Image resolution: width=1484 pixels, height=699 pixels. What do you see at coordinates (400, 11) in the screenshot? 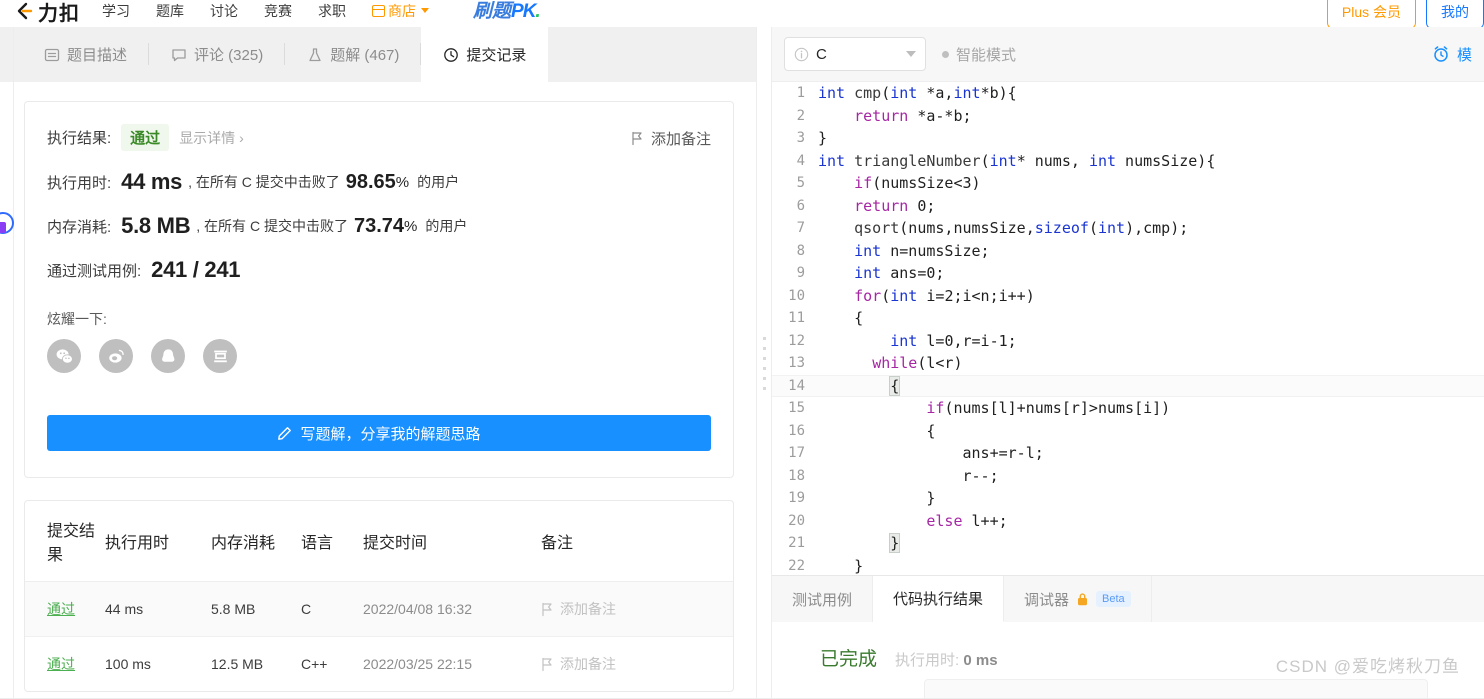
I see `nav-item-shop: 商店` at bounding box center [400, 11].